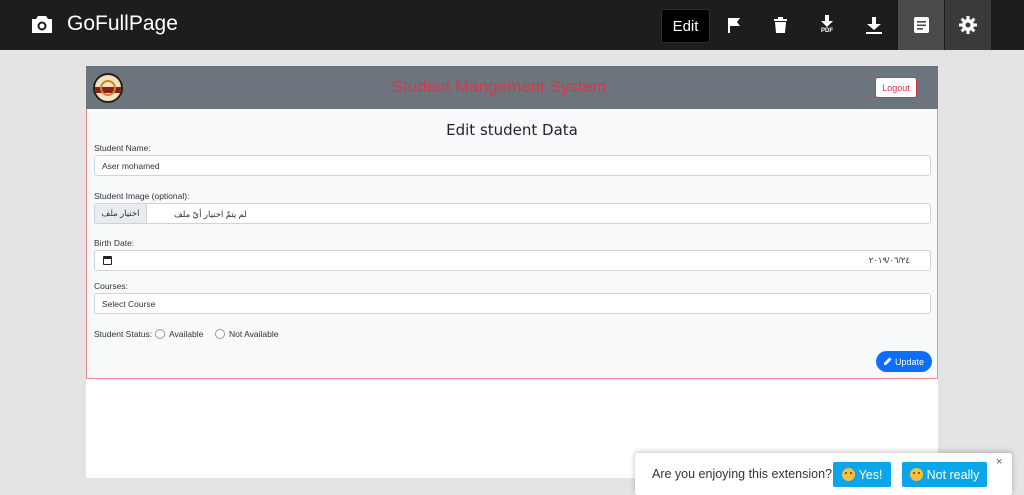 Image resolution: width=1024 pixels, height=495 pixels. What do you see at coordinates (122, 23) in the screenshot?
I see `brand-title: GoFullPage` at bounding box center [122, 23].